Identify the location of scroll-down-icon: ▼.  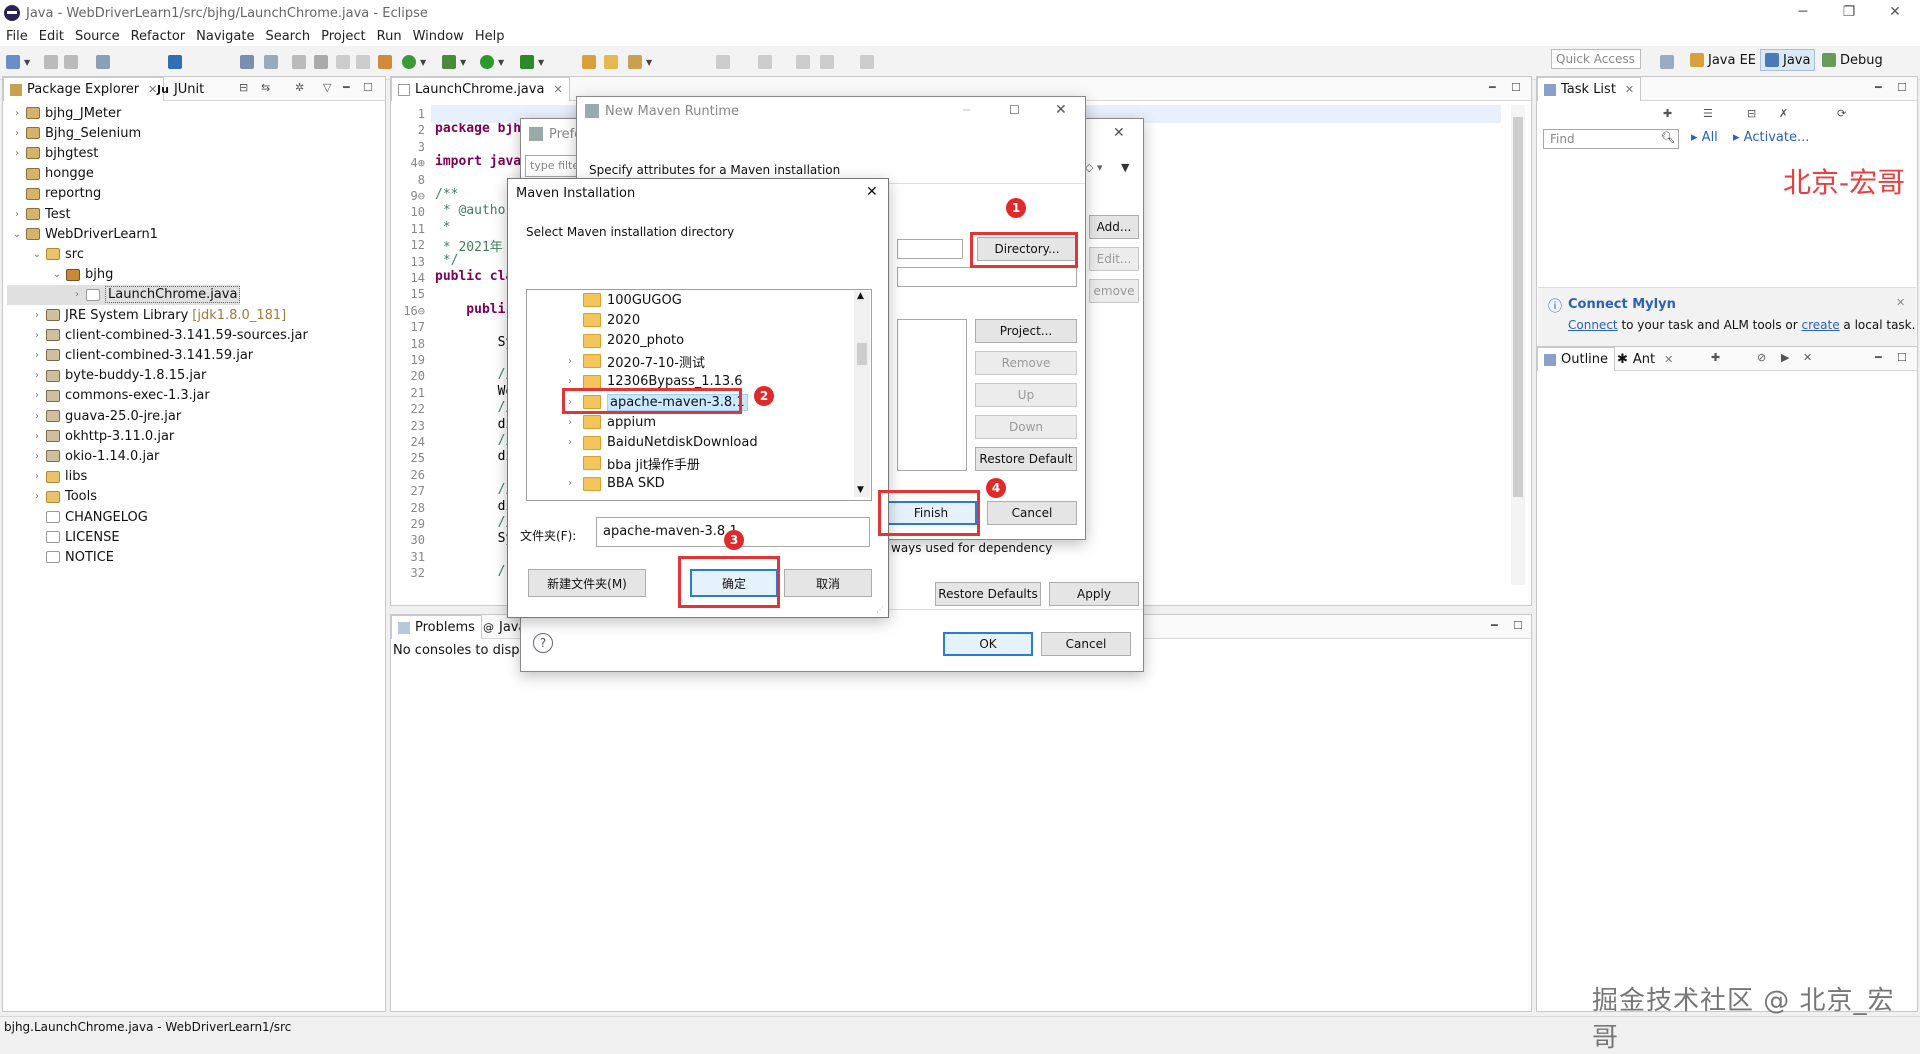
(860, 490).